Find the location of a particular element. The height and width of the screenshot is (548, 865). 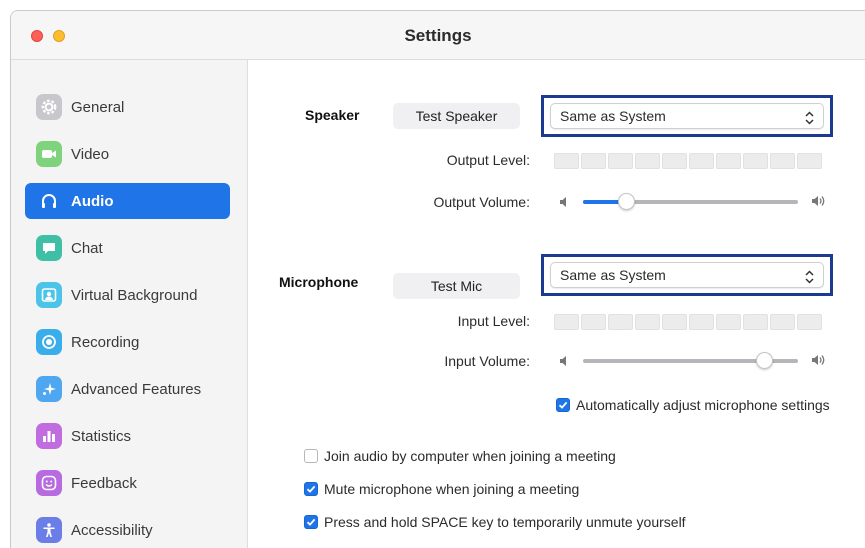

sidebar-item-feedback: Feedback is located at coordinates (127, 483).